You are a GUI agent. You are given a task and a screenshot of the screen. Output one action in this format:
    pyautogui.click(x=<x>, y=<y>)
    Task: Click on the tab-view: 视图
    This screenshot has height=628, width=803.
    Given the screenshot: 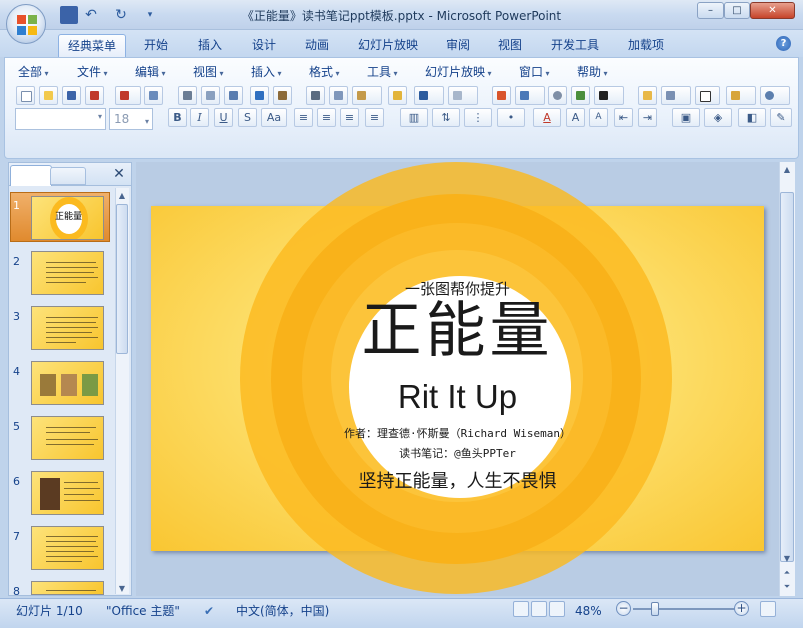 What is the action you would take?
    pyautogui.click(x=510, y=45)
    